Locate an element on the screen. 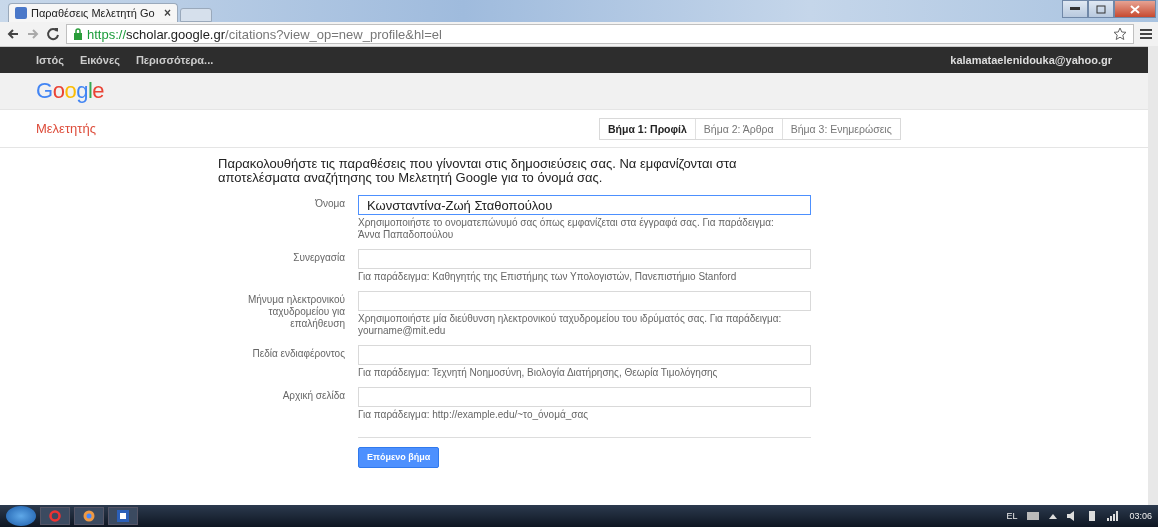  field-label: Μήνυμα ηλεκτρονικού ταχυδρομείου για επαλήθευση is located at coordinates (295, 312).